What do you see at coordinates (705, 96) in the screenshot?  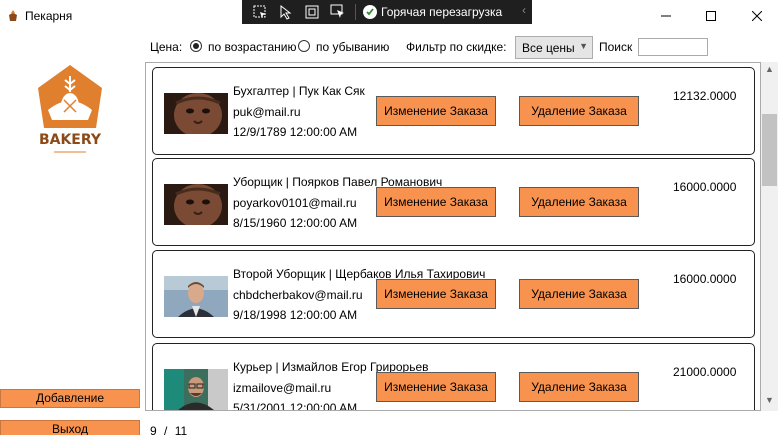 I see `order-price: 12132.0000` at bounding box center [705, 96].